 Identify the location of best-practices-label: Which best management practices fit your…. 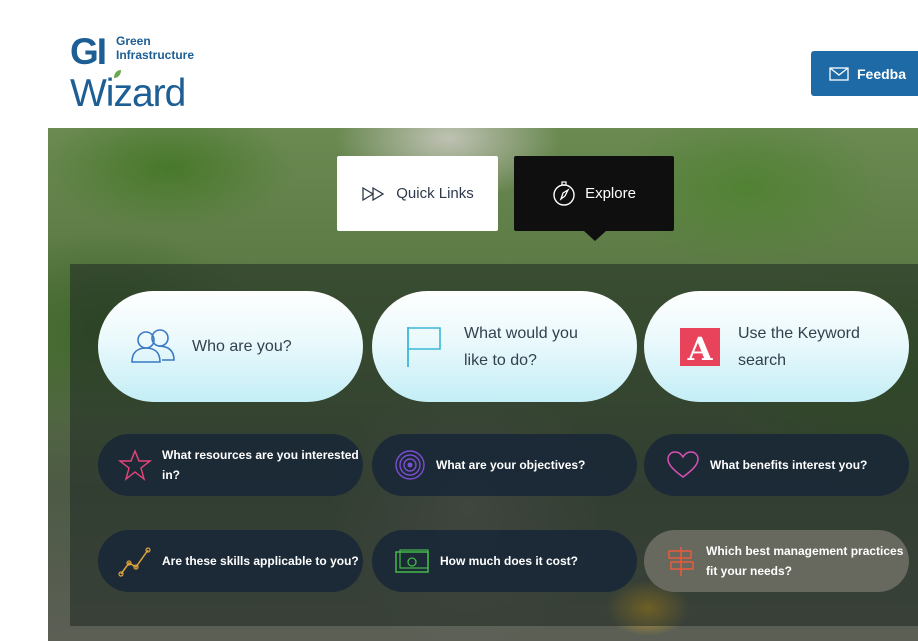
(805, 561).